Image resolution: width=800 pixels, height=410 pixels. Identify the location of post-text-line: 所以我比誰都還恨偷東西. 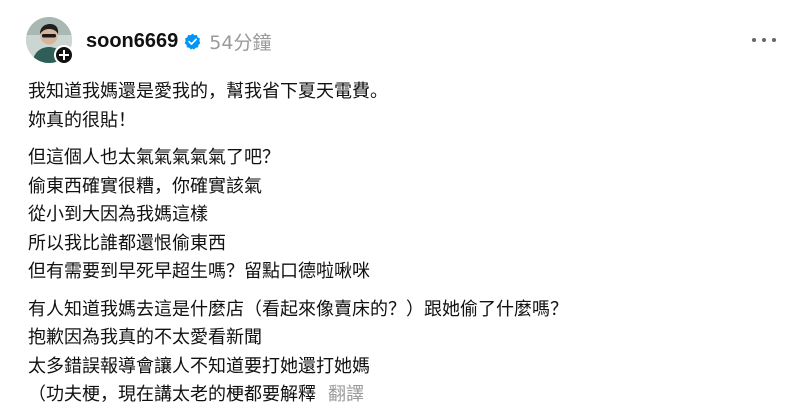
(127, 243).